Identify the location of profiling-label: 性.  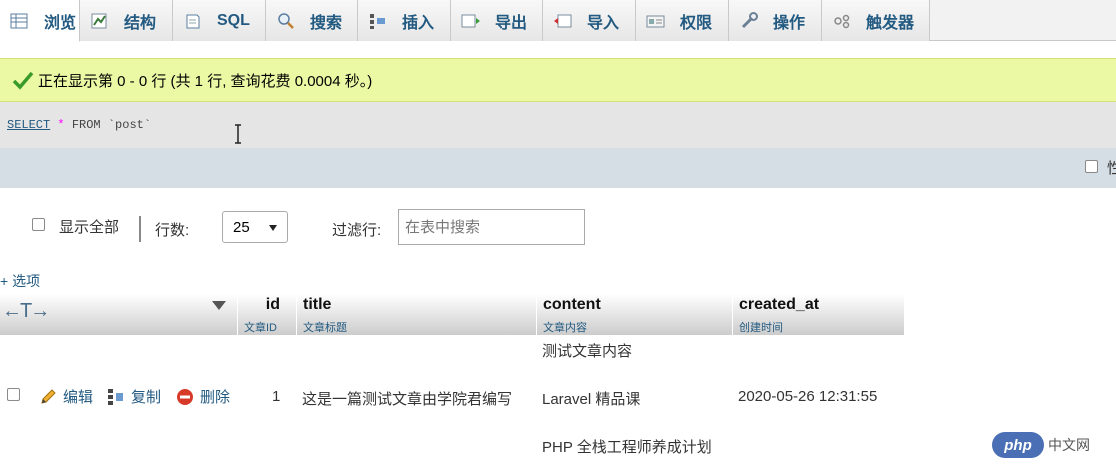
(1111, 168).